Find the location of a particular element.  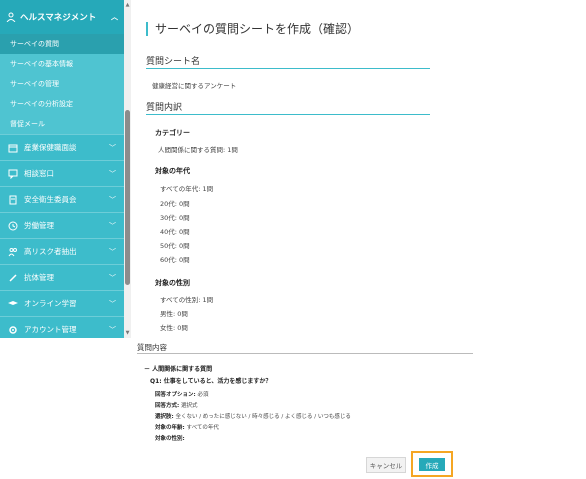

sidebar-item-label: 安全衛生委員会 is located at coordinates (50, 199).